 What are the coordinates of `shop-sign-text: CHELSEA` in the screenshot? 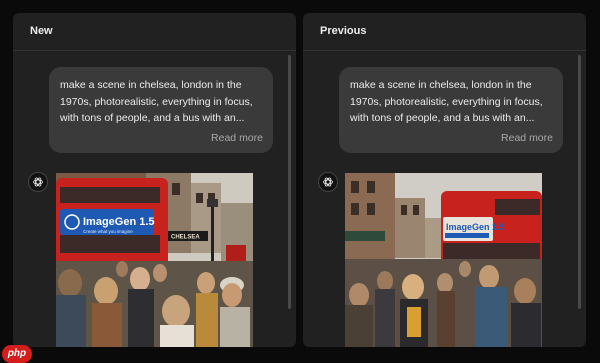 It's located at (185, 238).